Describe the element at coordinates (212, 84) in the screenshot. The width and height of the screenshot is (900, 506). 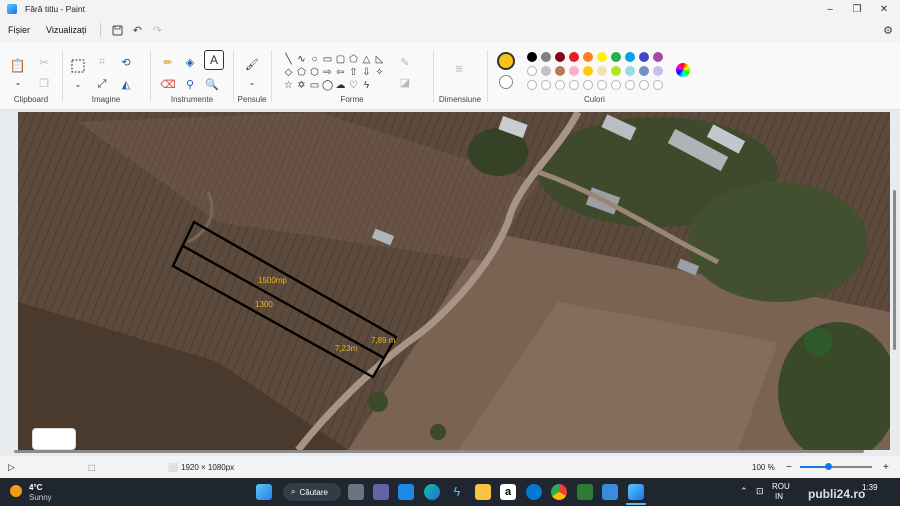
I see `magnifier-icon: 🔍` at that location.